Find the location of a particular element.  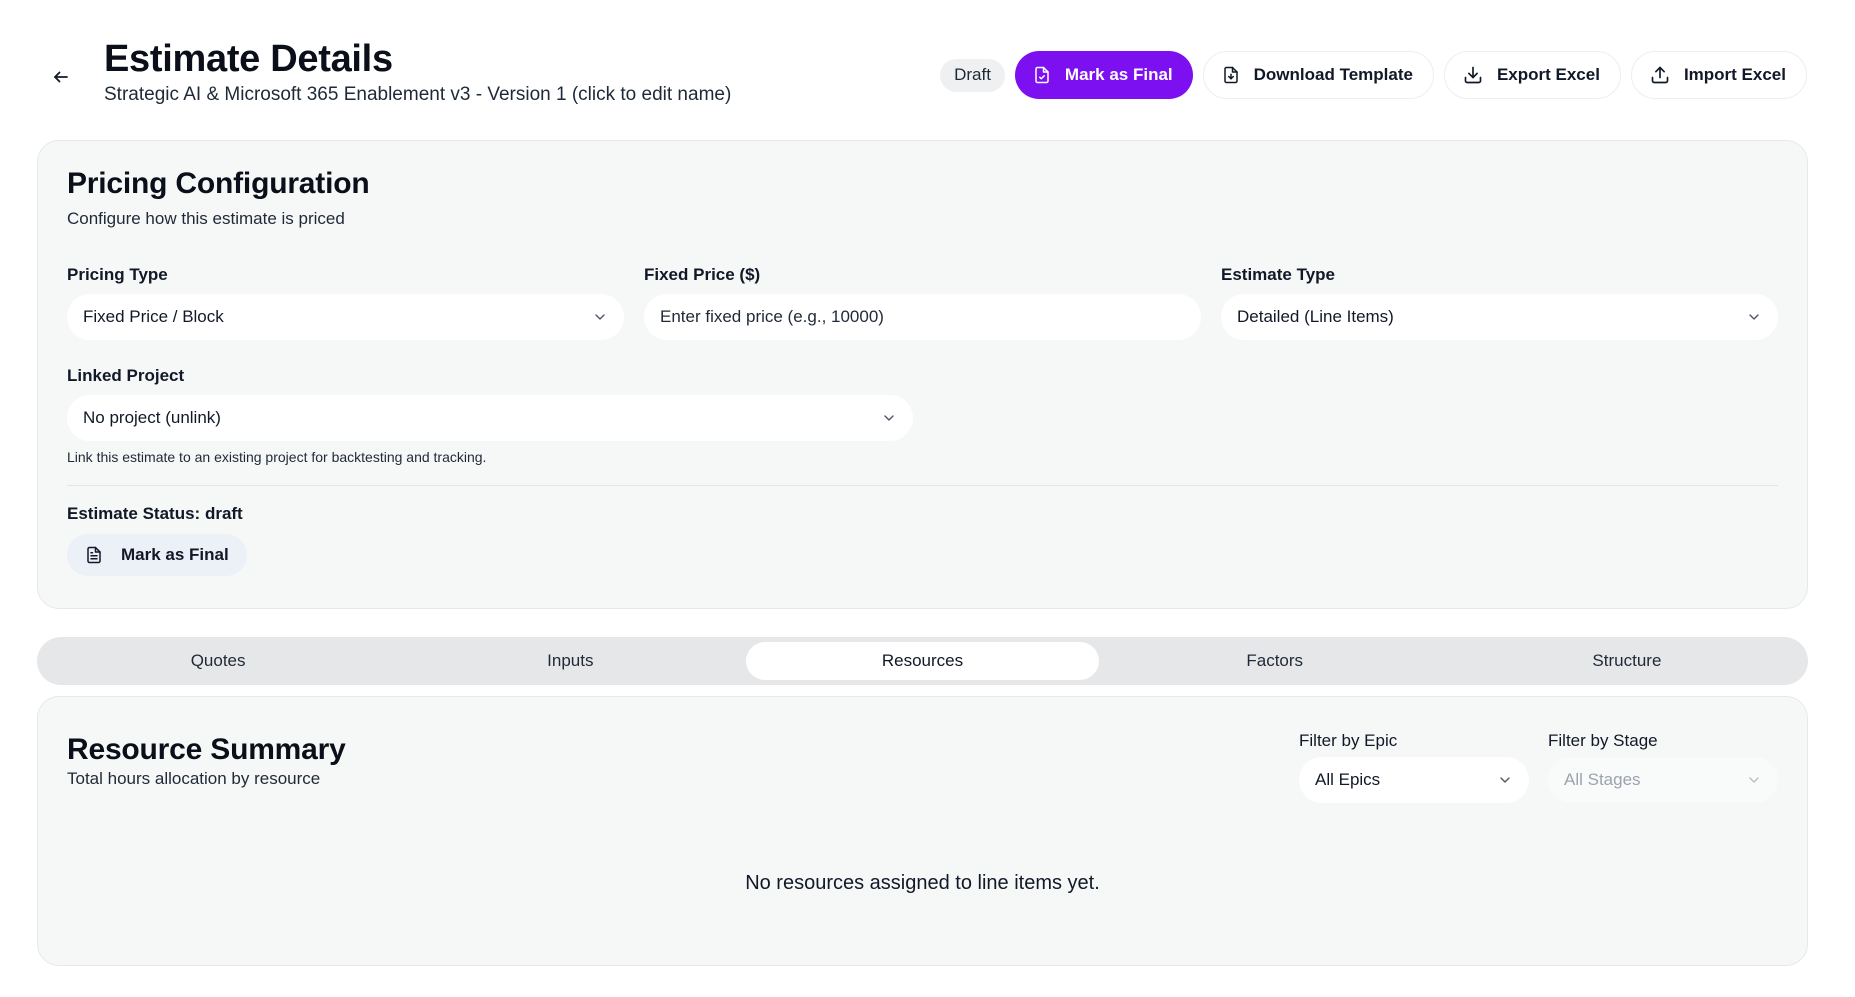

download-template-button: Download Template is located at coordinates (1318, 75).